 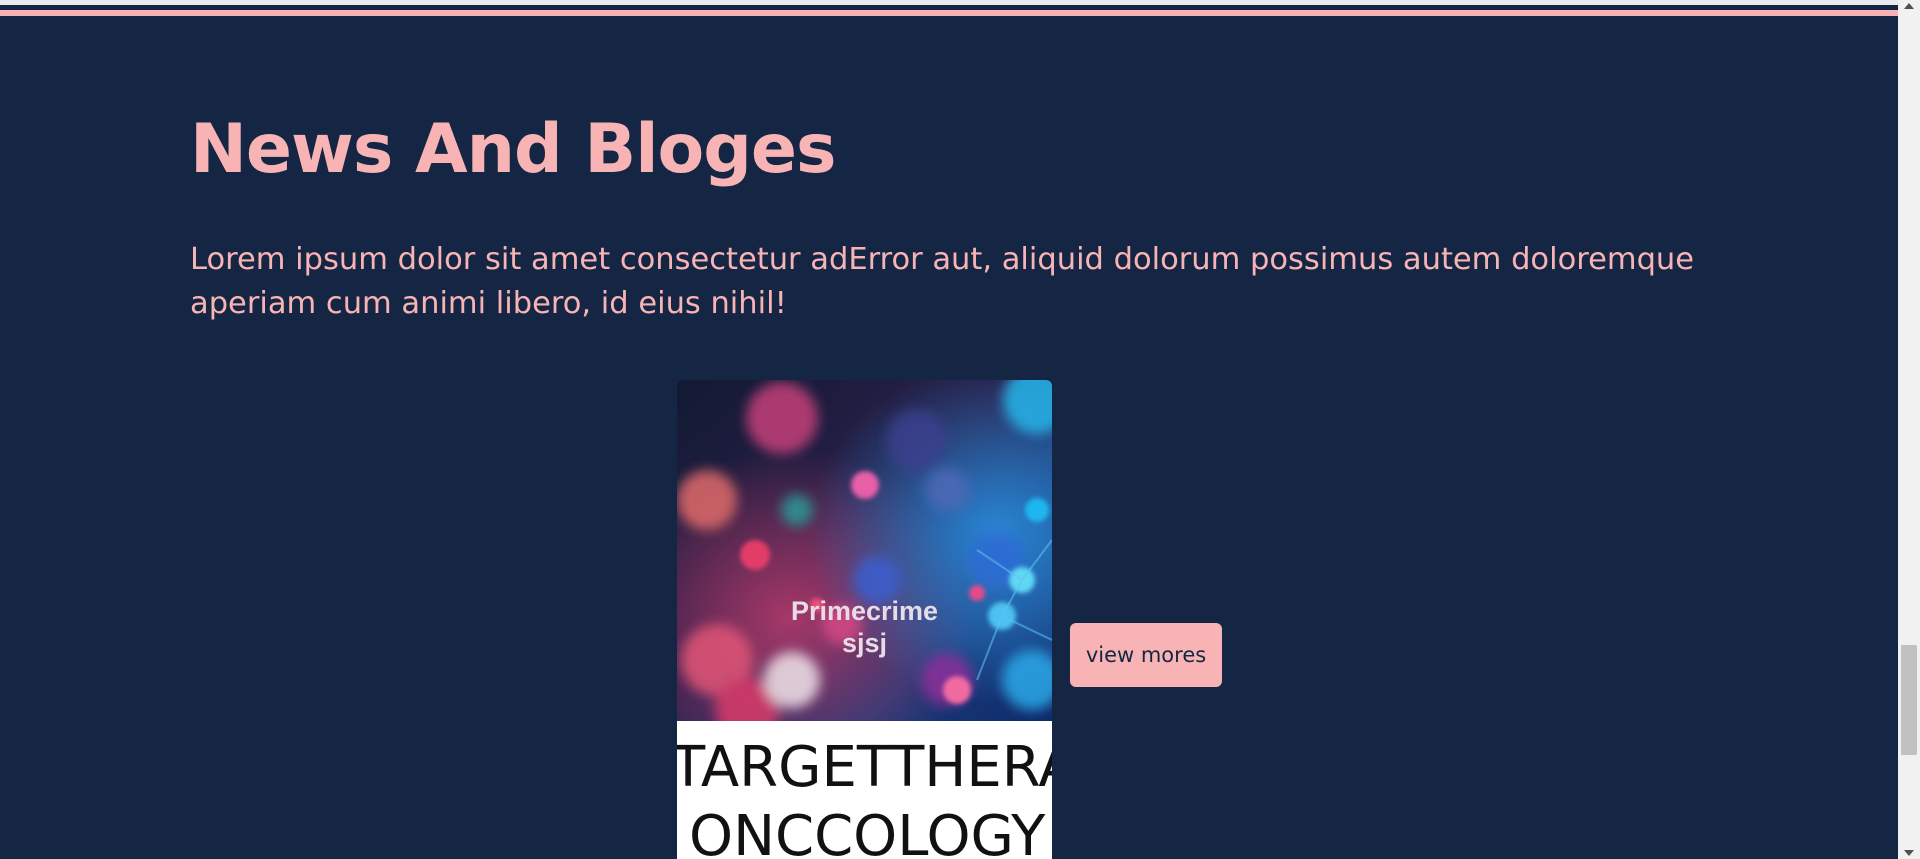 What do you see at coordinates (864, 611) in the screenshot?
I see `news-card-caption-line1: Primecrime` at bounding box center [864, 611].